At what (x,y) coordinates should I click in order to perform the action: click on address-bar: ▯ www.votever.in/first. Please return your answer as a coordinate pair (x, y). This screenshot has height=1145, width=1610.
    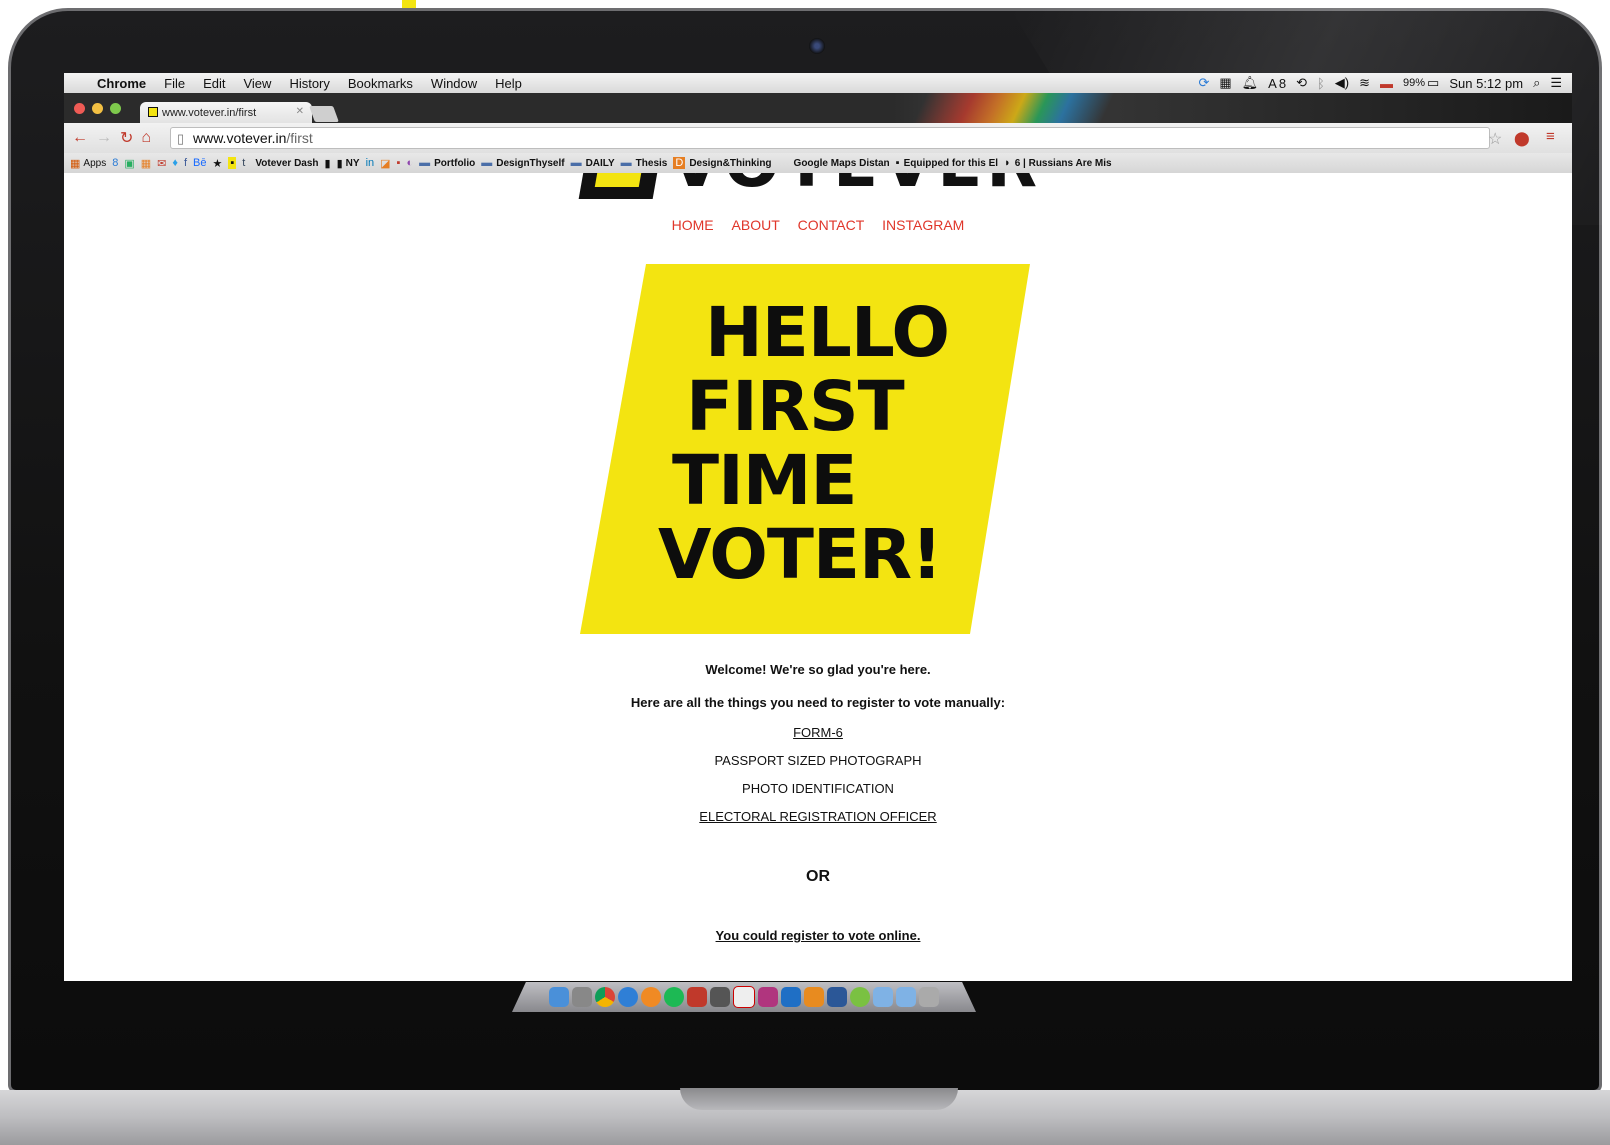
    Looking at the image, I should click on (830, 138).